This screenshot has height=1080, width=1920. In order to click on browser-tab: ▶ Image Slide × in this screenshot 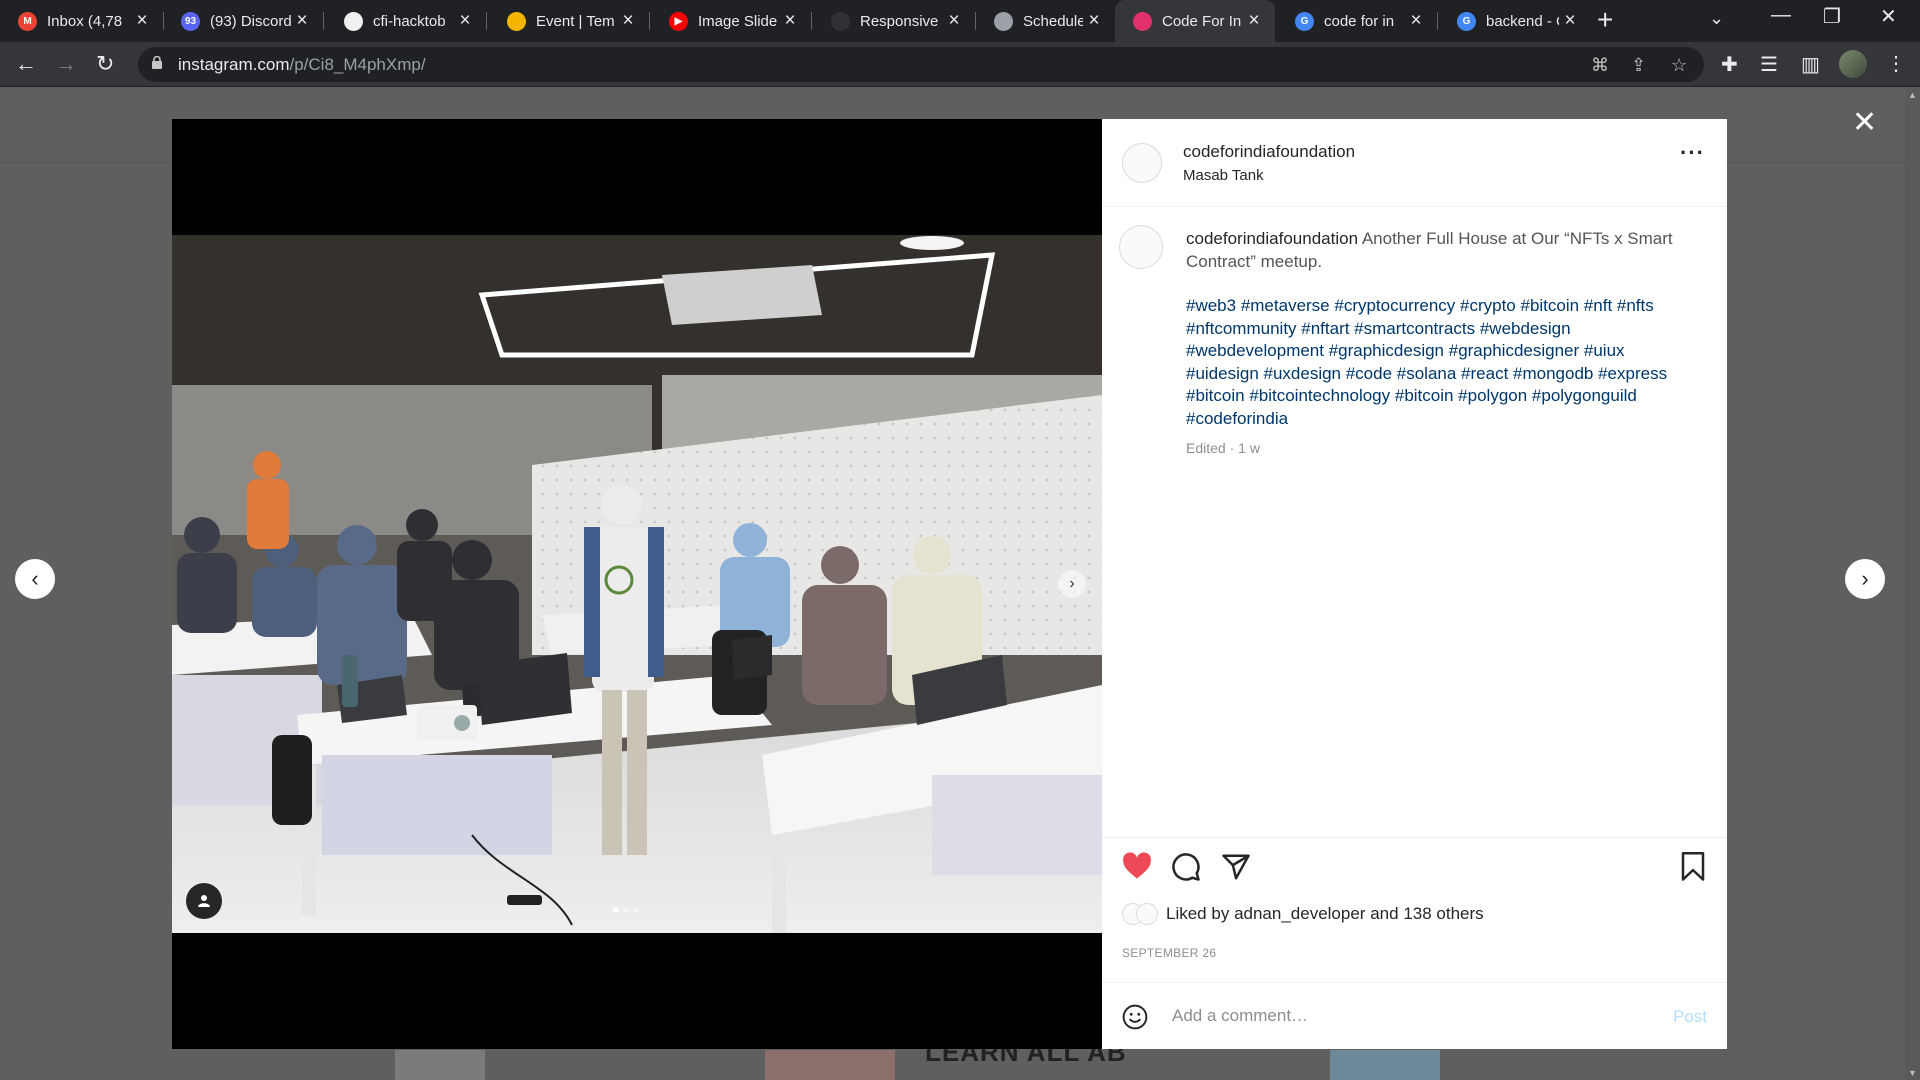, I will do `click(731, 21)`.